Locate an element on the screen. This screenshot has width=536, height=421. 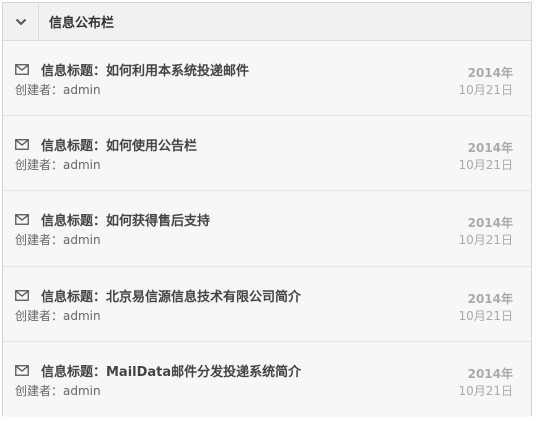
item-title-link: 信息标题：北京易信源信息技术有限公司简介 is located at coordinates (158, 295).